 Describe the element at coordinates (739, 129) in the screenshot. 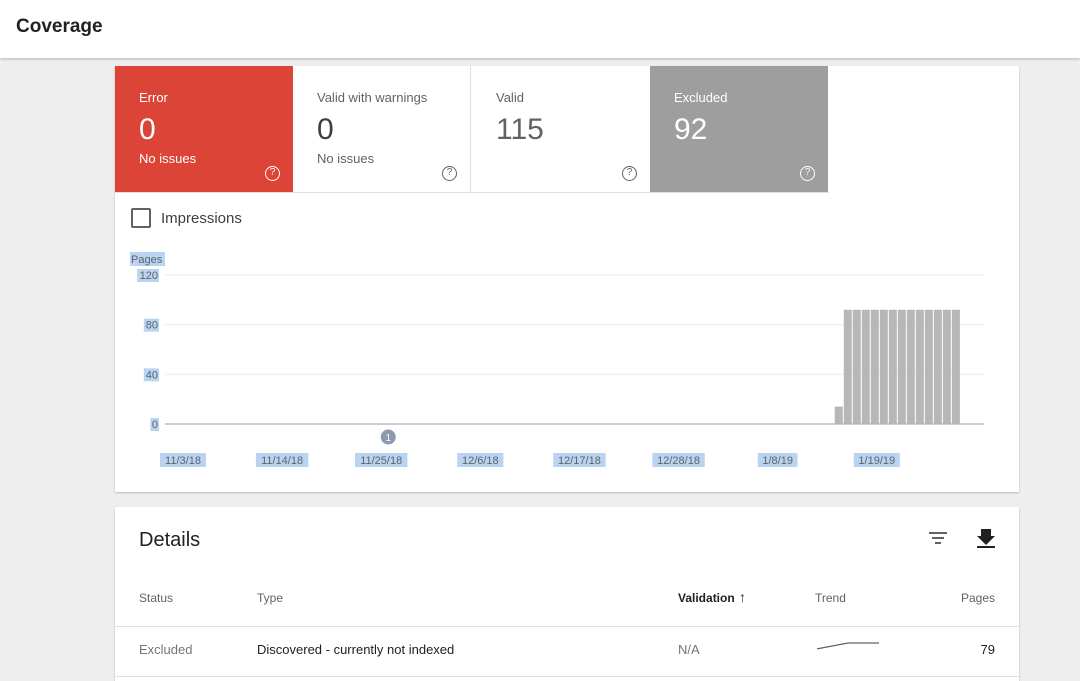

I see `tile-excluded: Excluded 92 ?` at that location.